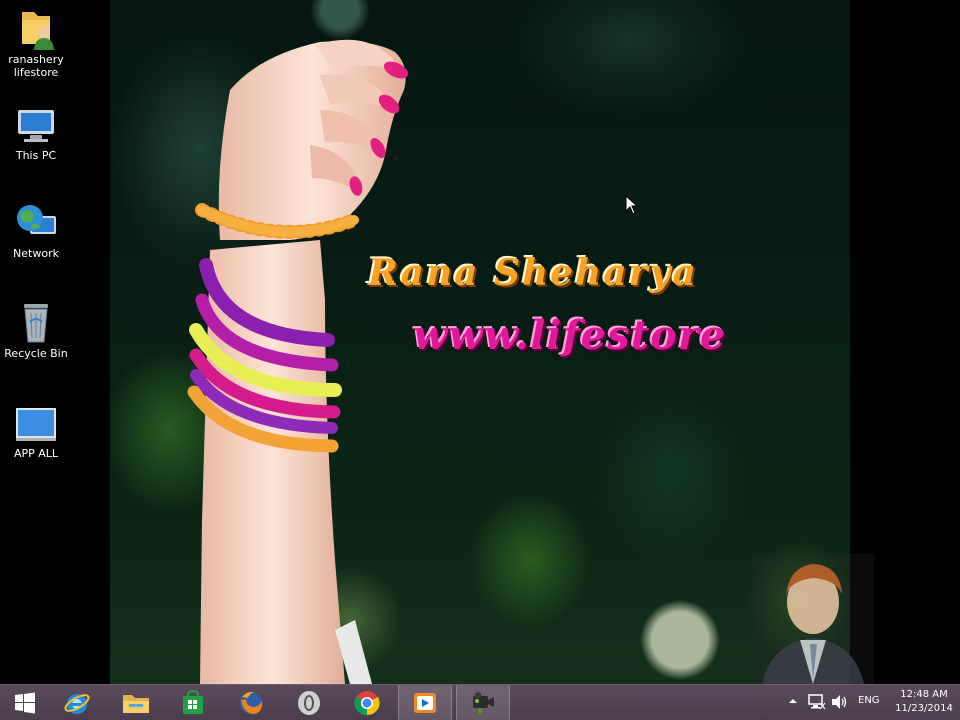 The height and width of the screenshot is (720, 960). I want to click on desktop-icon-app-all: APP ALL, so click(36, 432).